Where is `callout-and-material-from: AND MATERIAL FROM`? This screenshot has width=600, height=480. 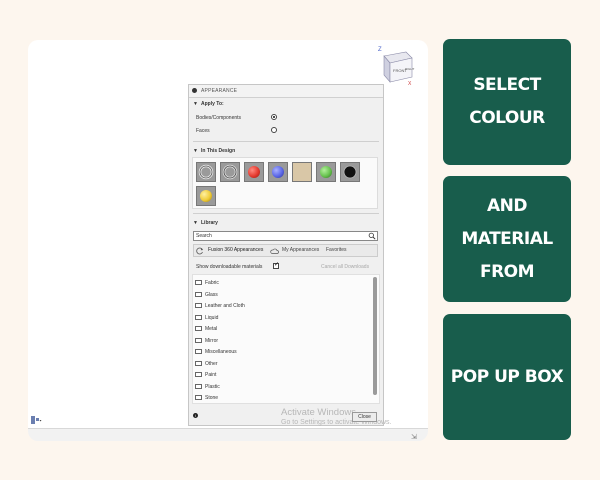 callout-and-material-from: AND MATERIAL FROM is located at coordinates (507, 239).